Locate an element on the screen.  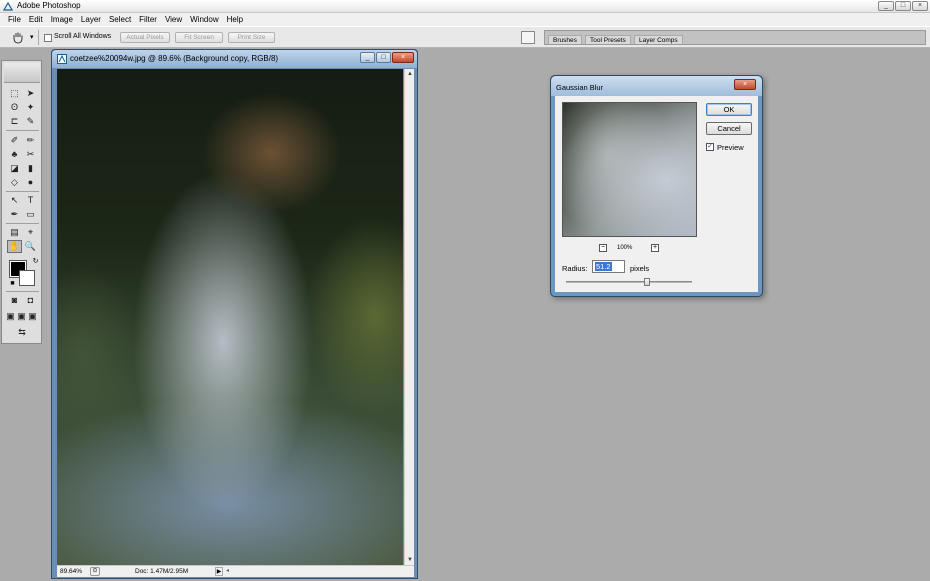
menu-window: Window is located at coordinates (204, 19).